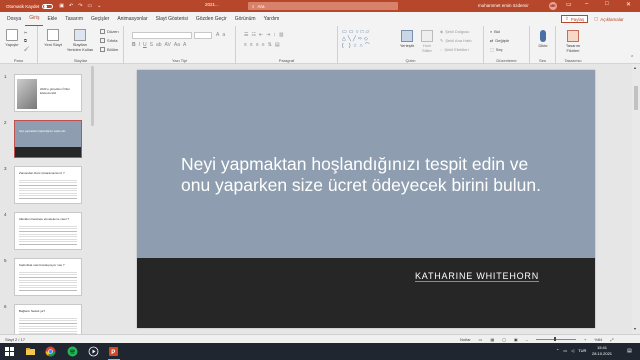 The image size is (640, 360). I want to click on columns-icon: ▥, so click(281, 35).